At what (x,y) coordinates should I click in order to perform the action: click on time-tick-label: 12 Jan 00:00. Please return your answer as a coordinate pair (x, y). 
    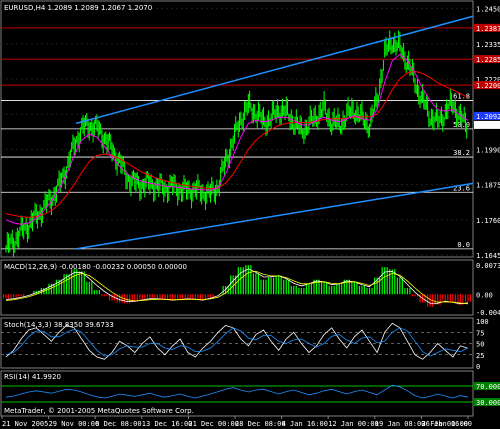
    Looking at the image, I should click on (353, 424).